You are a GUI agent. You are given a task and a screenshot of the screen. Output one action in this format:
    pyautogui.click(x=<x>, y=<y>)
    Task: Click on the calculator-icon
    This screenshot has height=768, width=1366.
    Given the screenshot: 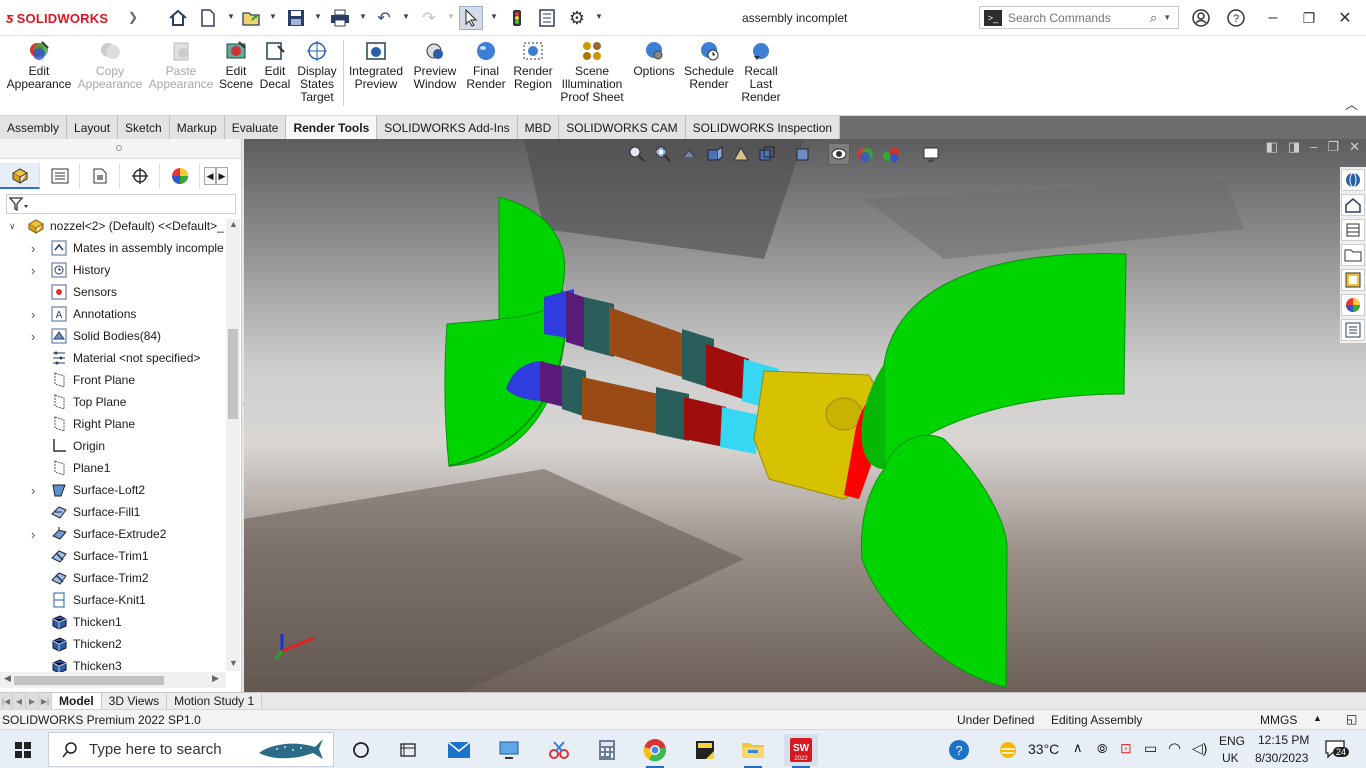 What is the action you would take?
    pyautogui.click(x=607, y=750)
    